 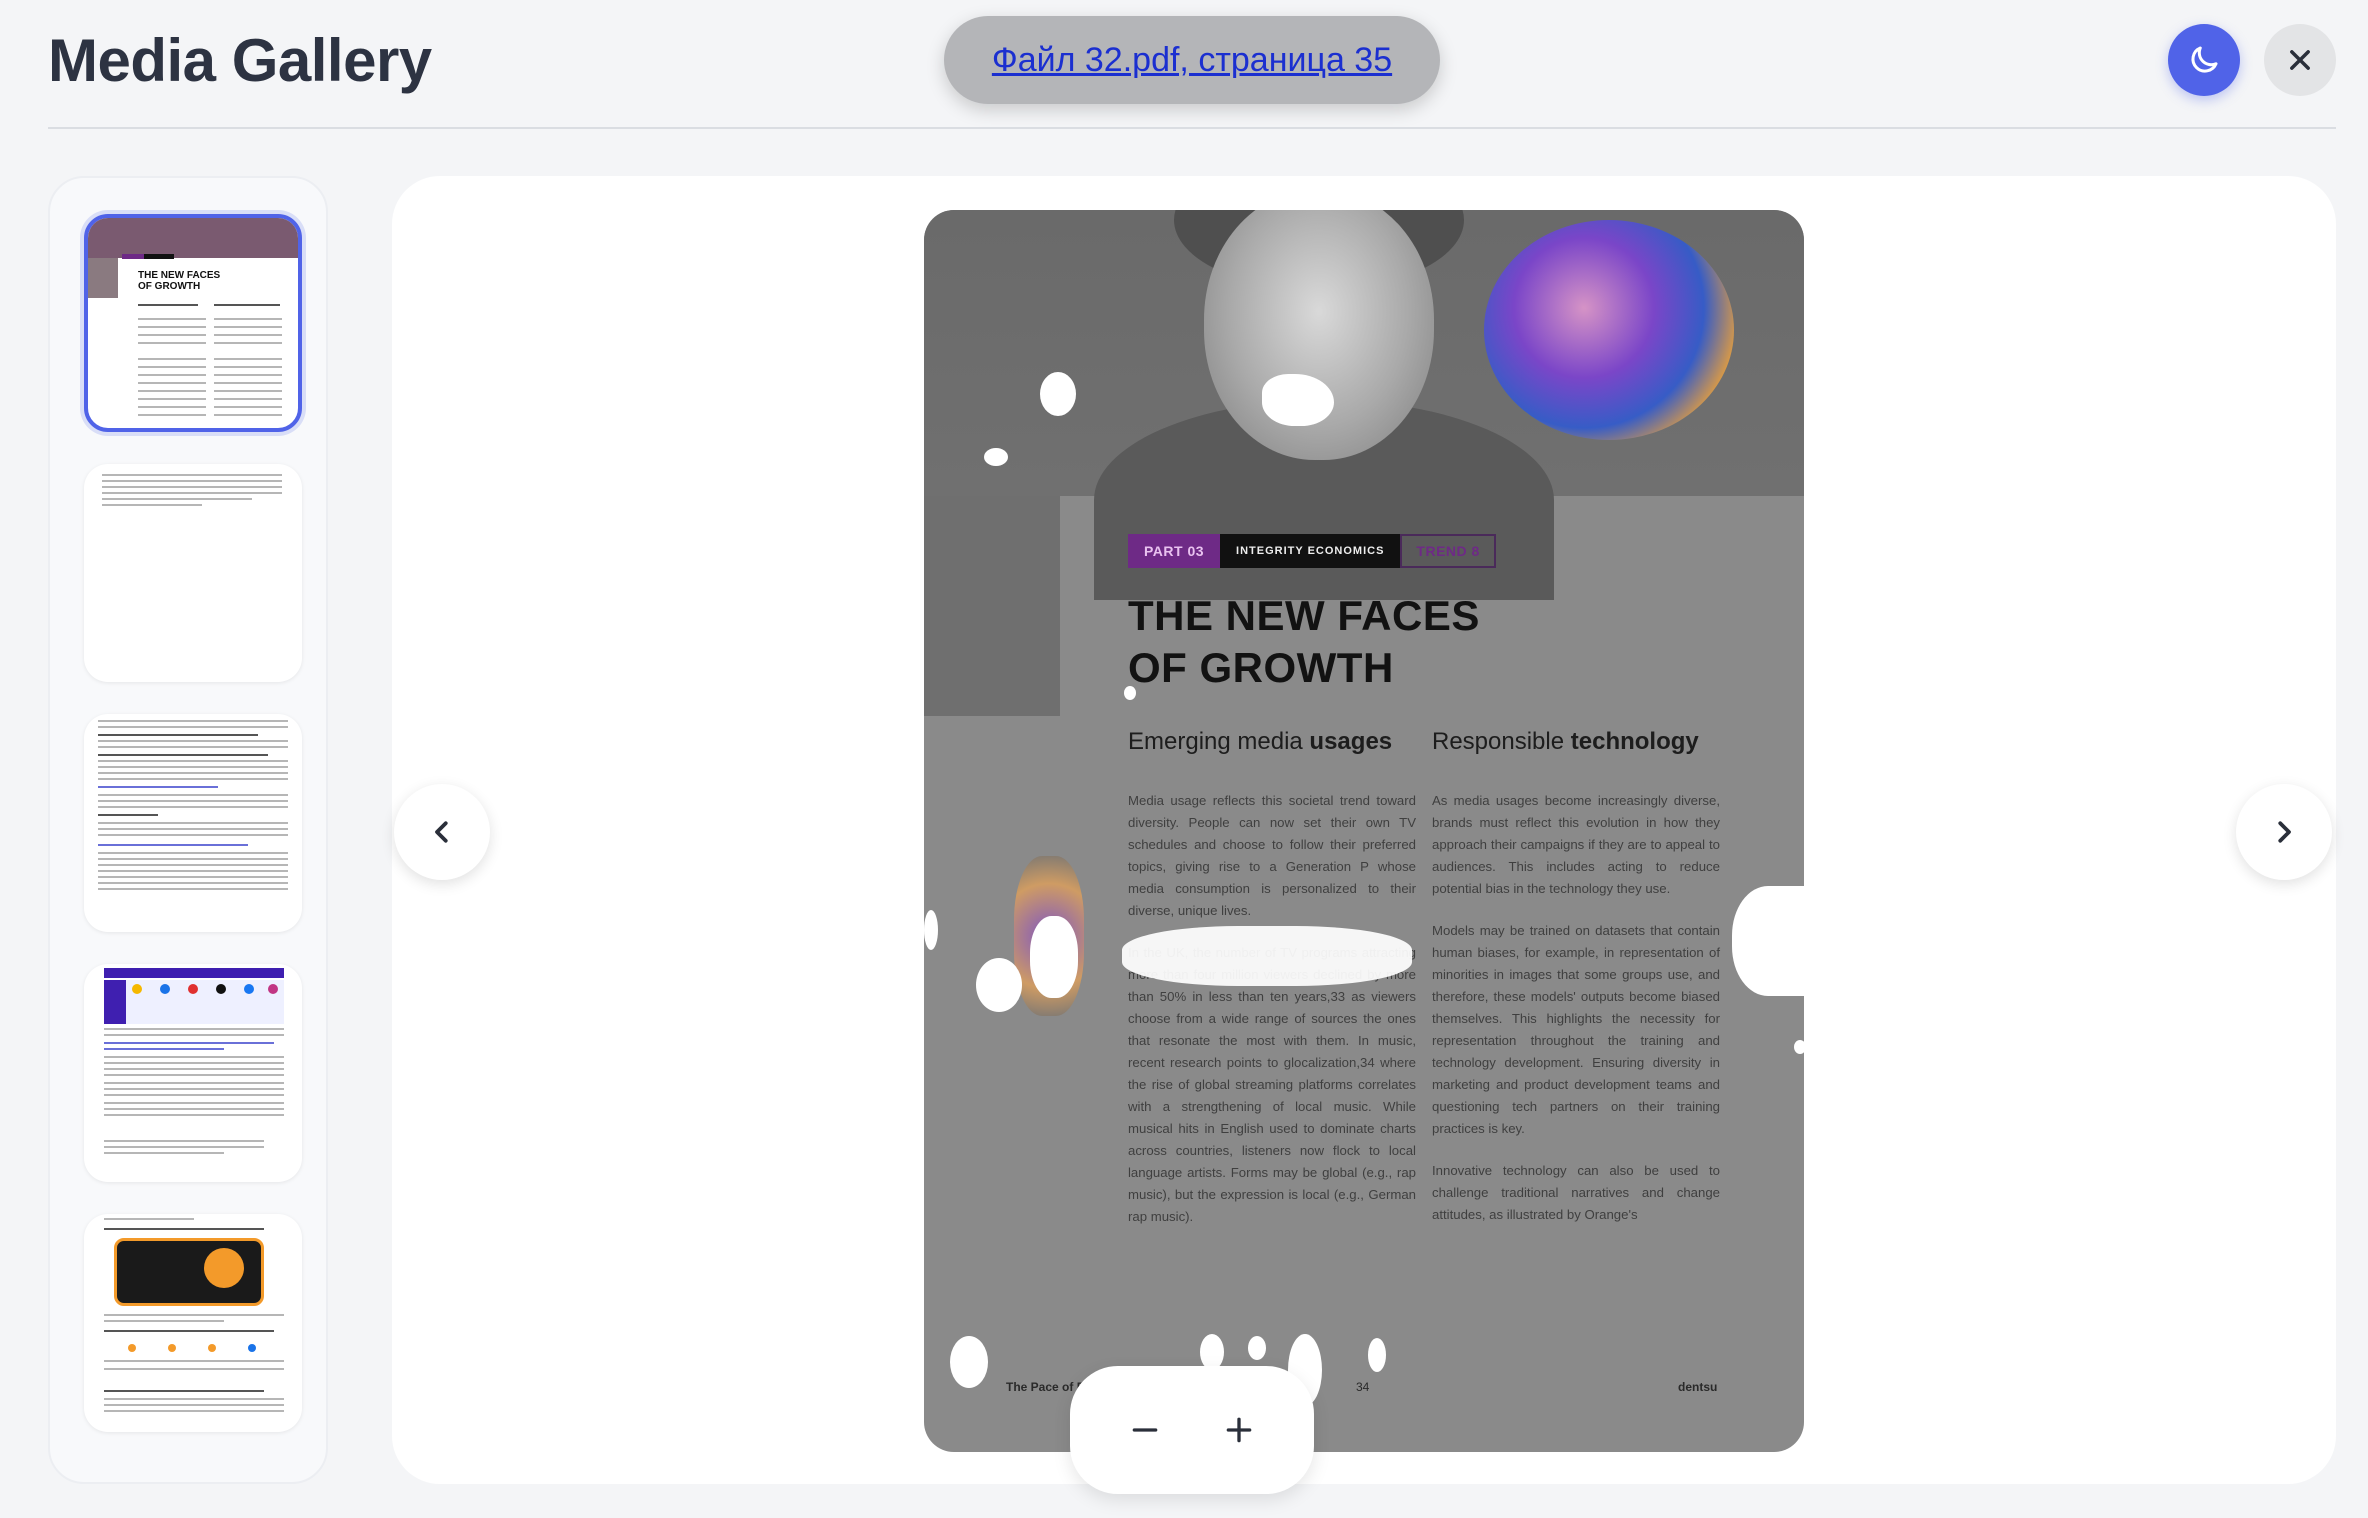 I want to click on chevron-left-icon, so click(x=441, y=832).